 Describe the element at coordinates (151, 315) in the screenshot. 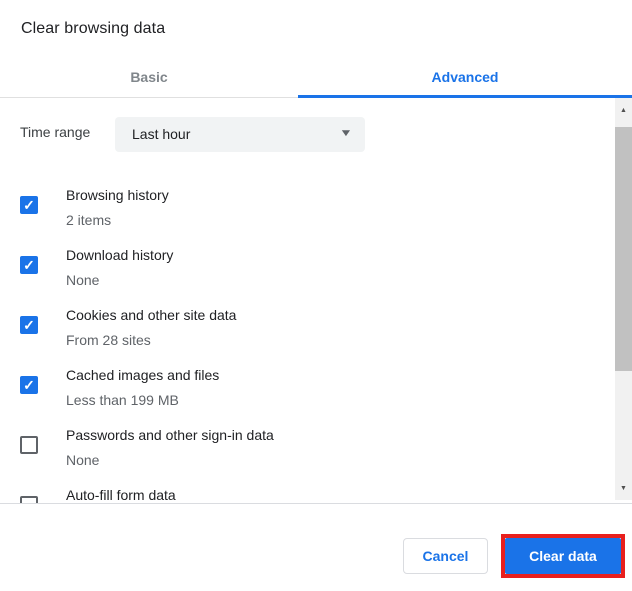

I see `row-label: Cookies and other site data` at that location.